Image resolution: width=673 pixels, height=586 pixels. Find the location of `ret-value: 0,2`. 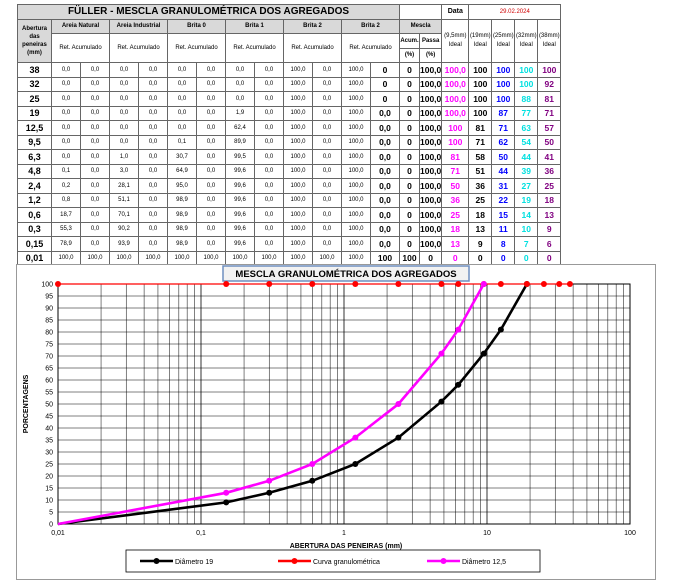

ret-value: 0,2 is located at coordinates (66, 186).